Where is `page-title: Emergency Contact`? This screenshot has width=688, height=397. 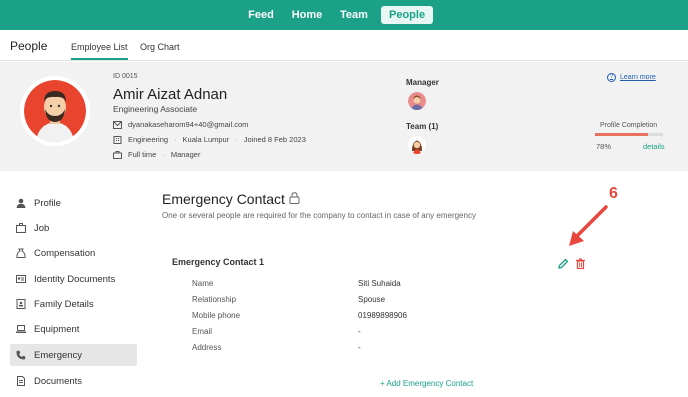 page-title: Emergency Contact is located at coordinates (231, 199).